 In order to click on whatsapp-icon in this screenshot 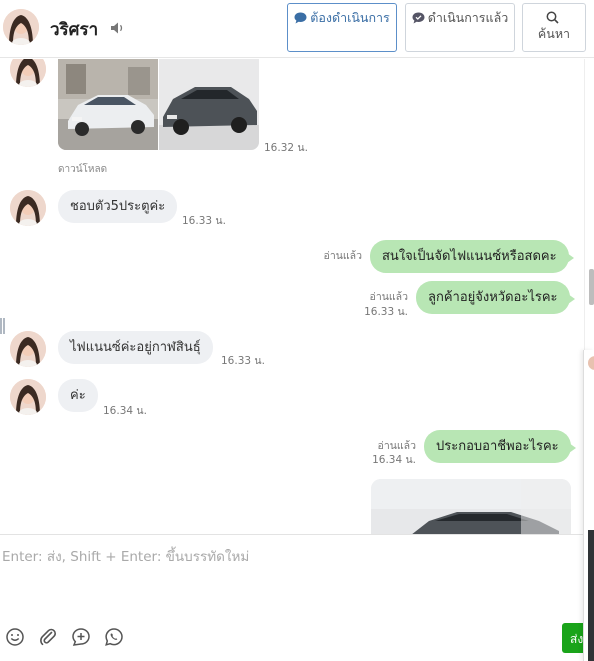, I will do `click(114, 637)`.